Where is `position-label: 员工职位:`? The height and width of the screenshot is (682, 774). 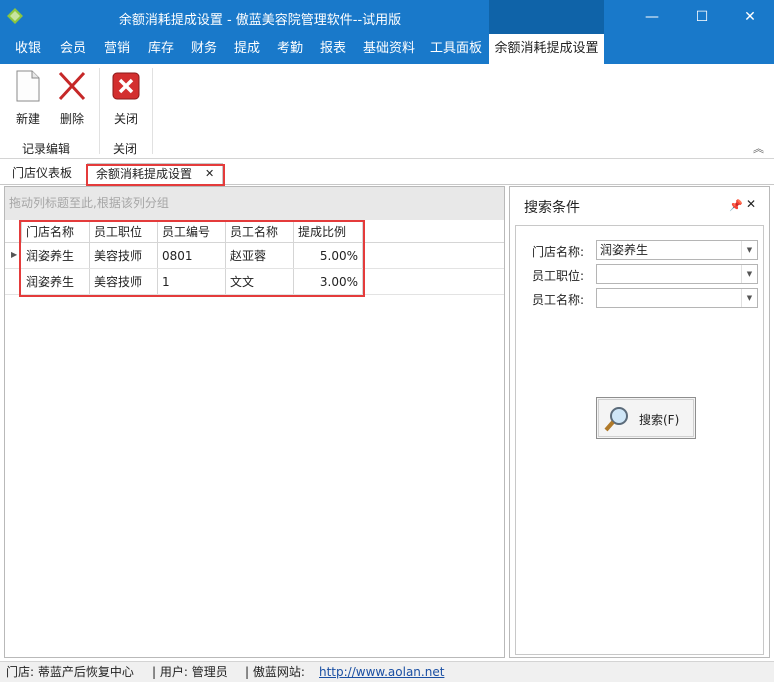 position-label: 员工职位: is located at coordinates (558, 276).